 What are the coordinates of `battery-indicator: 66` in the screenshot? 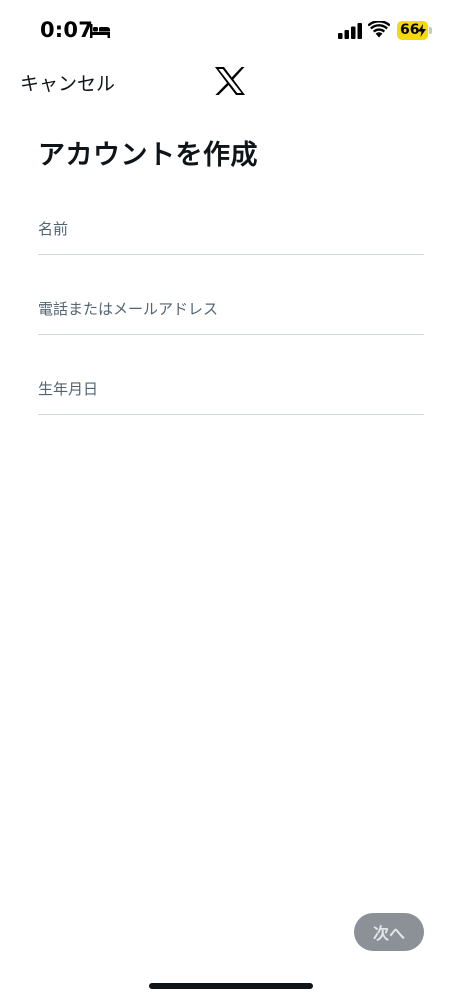 It's located at (412, 30).